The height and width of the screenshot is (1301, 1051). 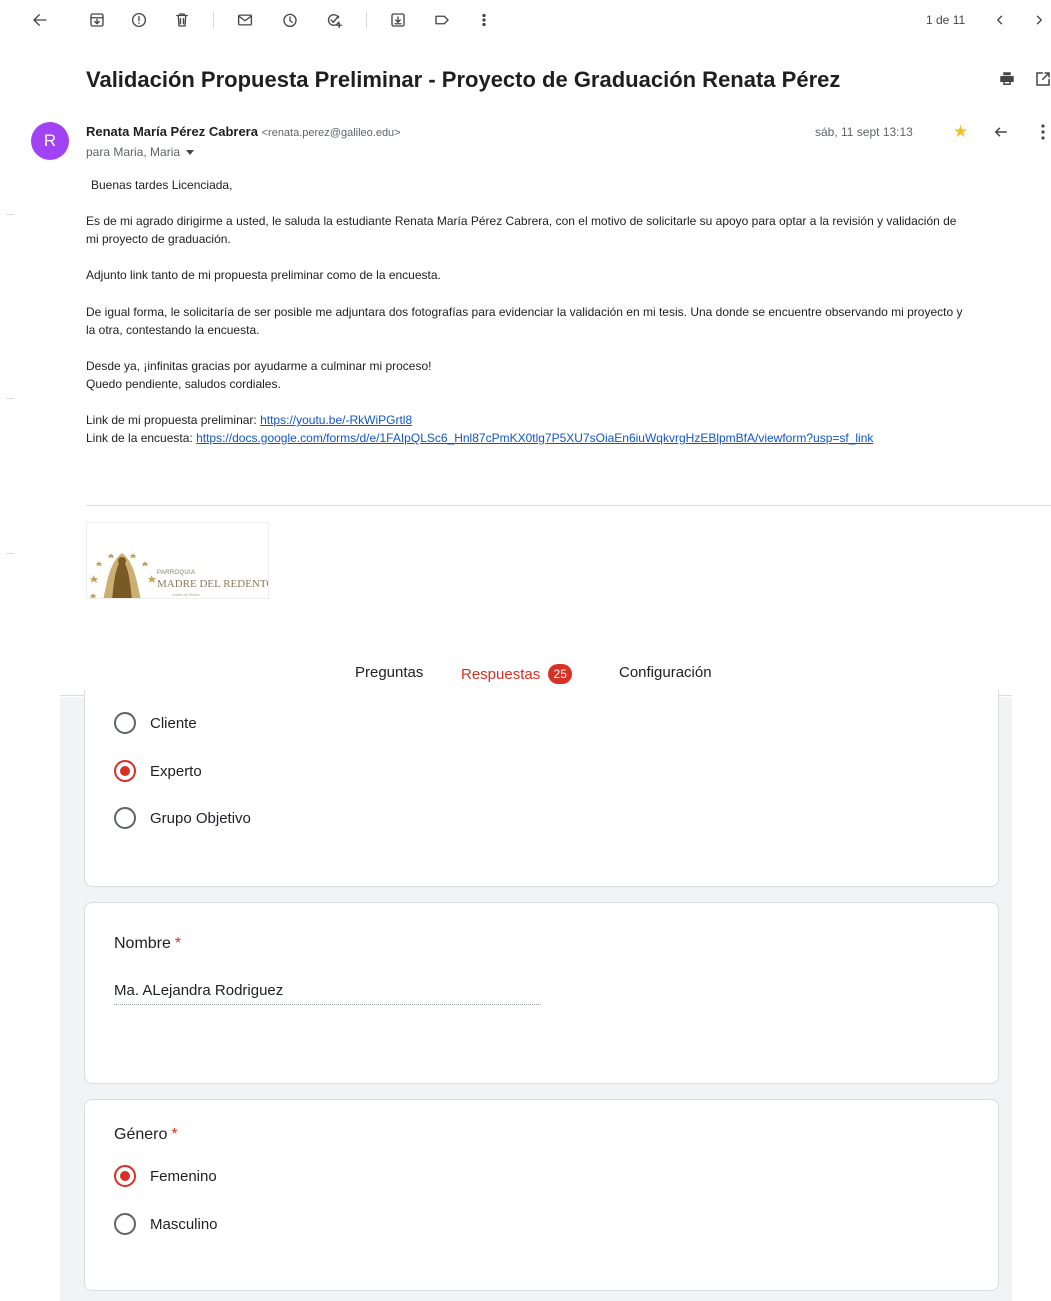 What do you see at coordinates (141, 438) in the screenshot?
I see `link-label: Link de la encuesta:` at bounding box center [141, 438].